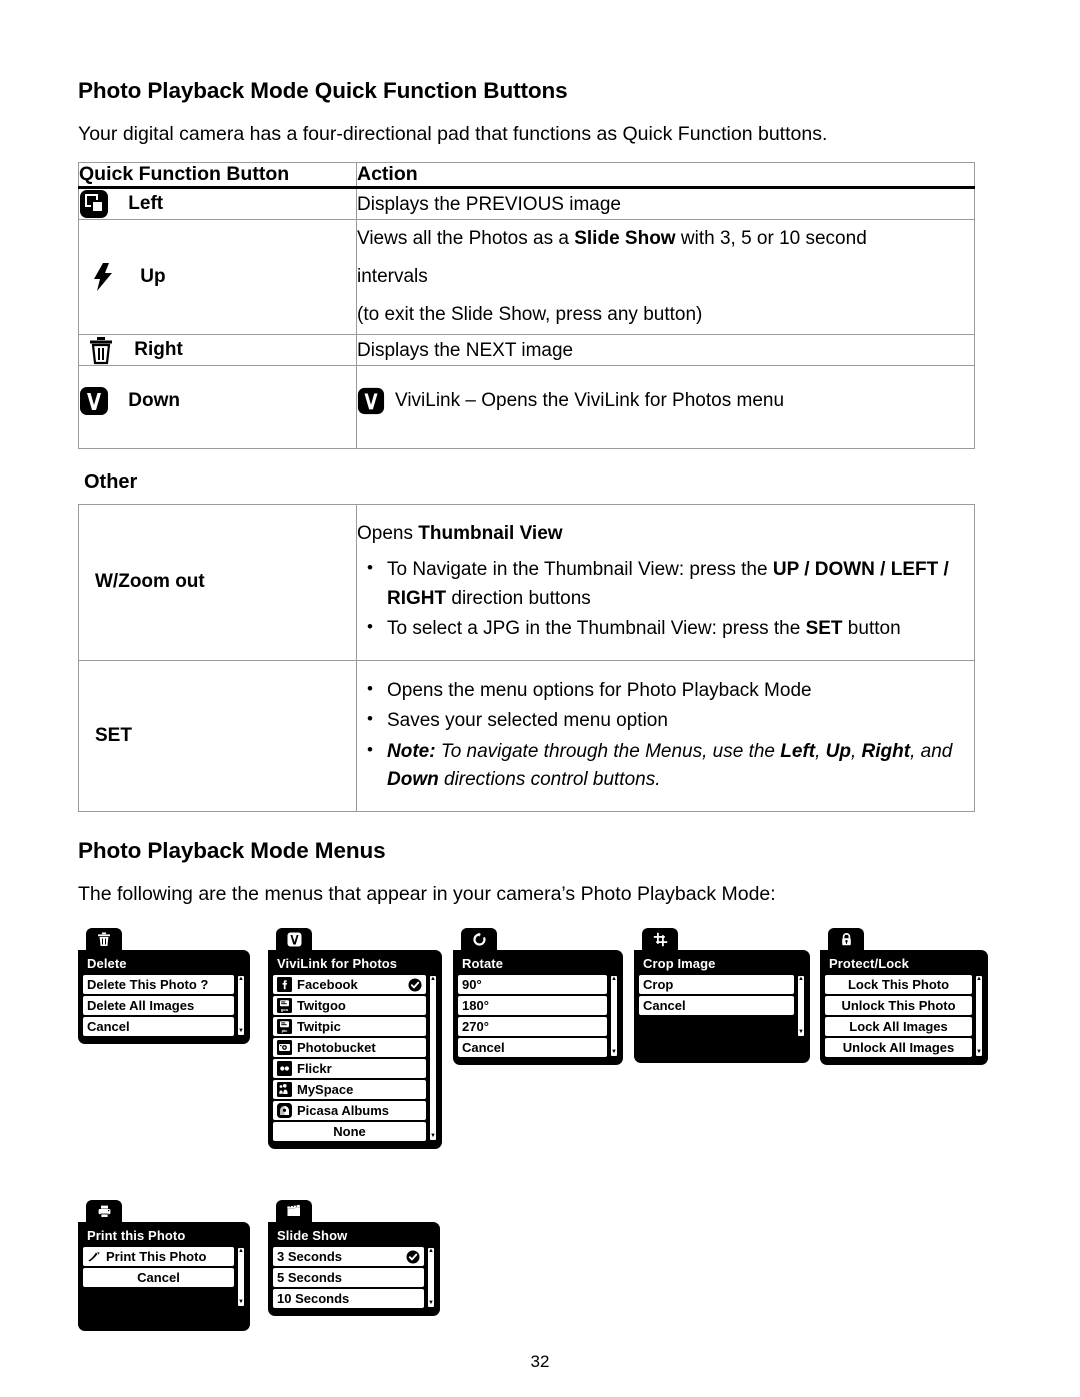  What do you see at coordinates (349, 1048) in the screenshot?
I see `list-item: Photobucket` at bounding box center [349, 1048].